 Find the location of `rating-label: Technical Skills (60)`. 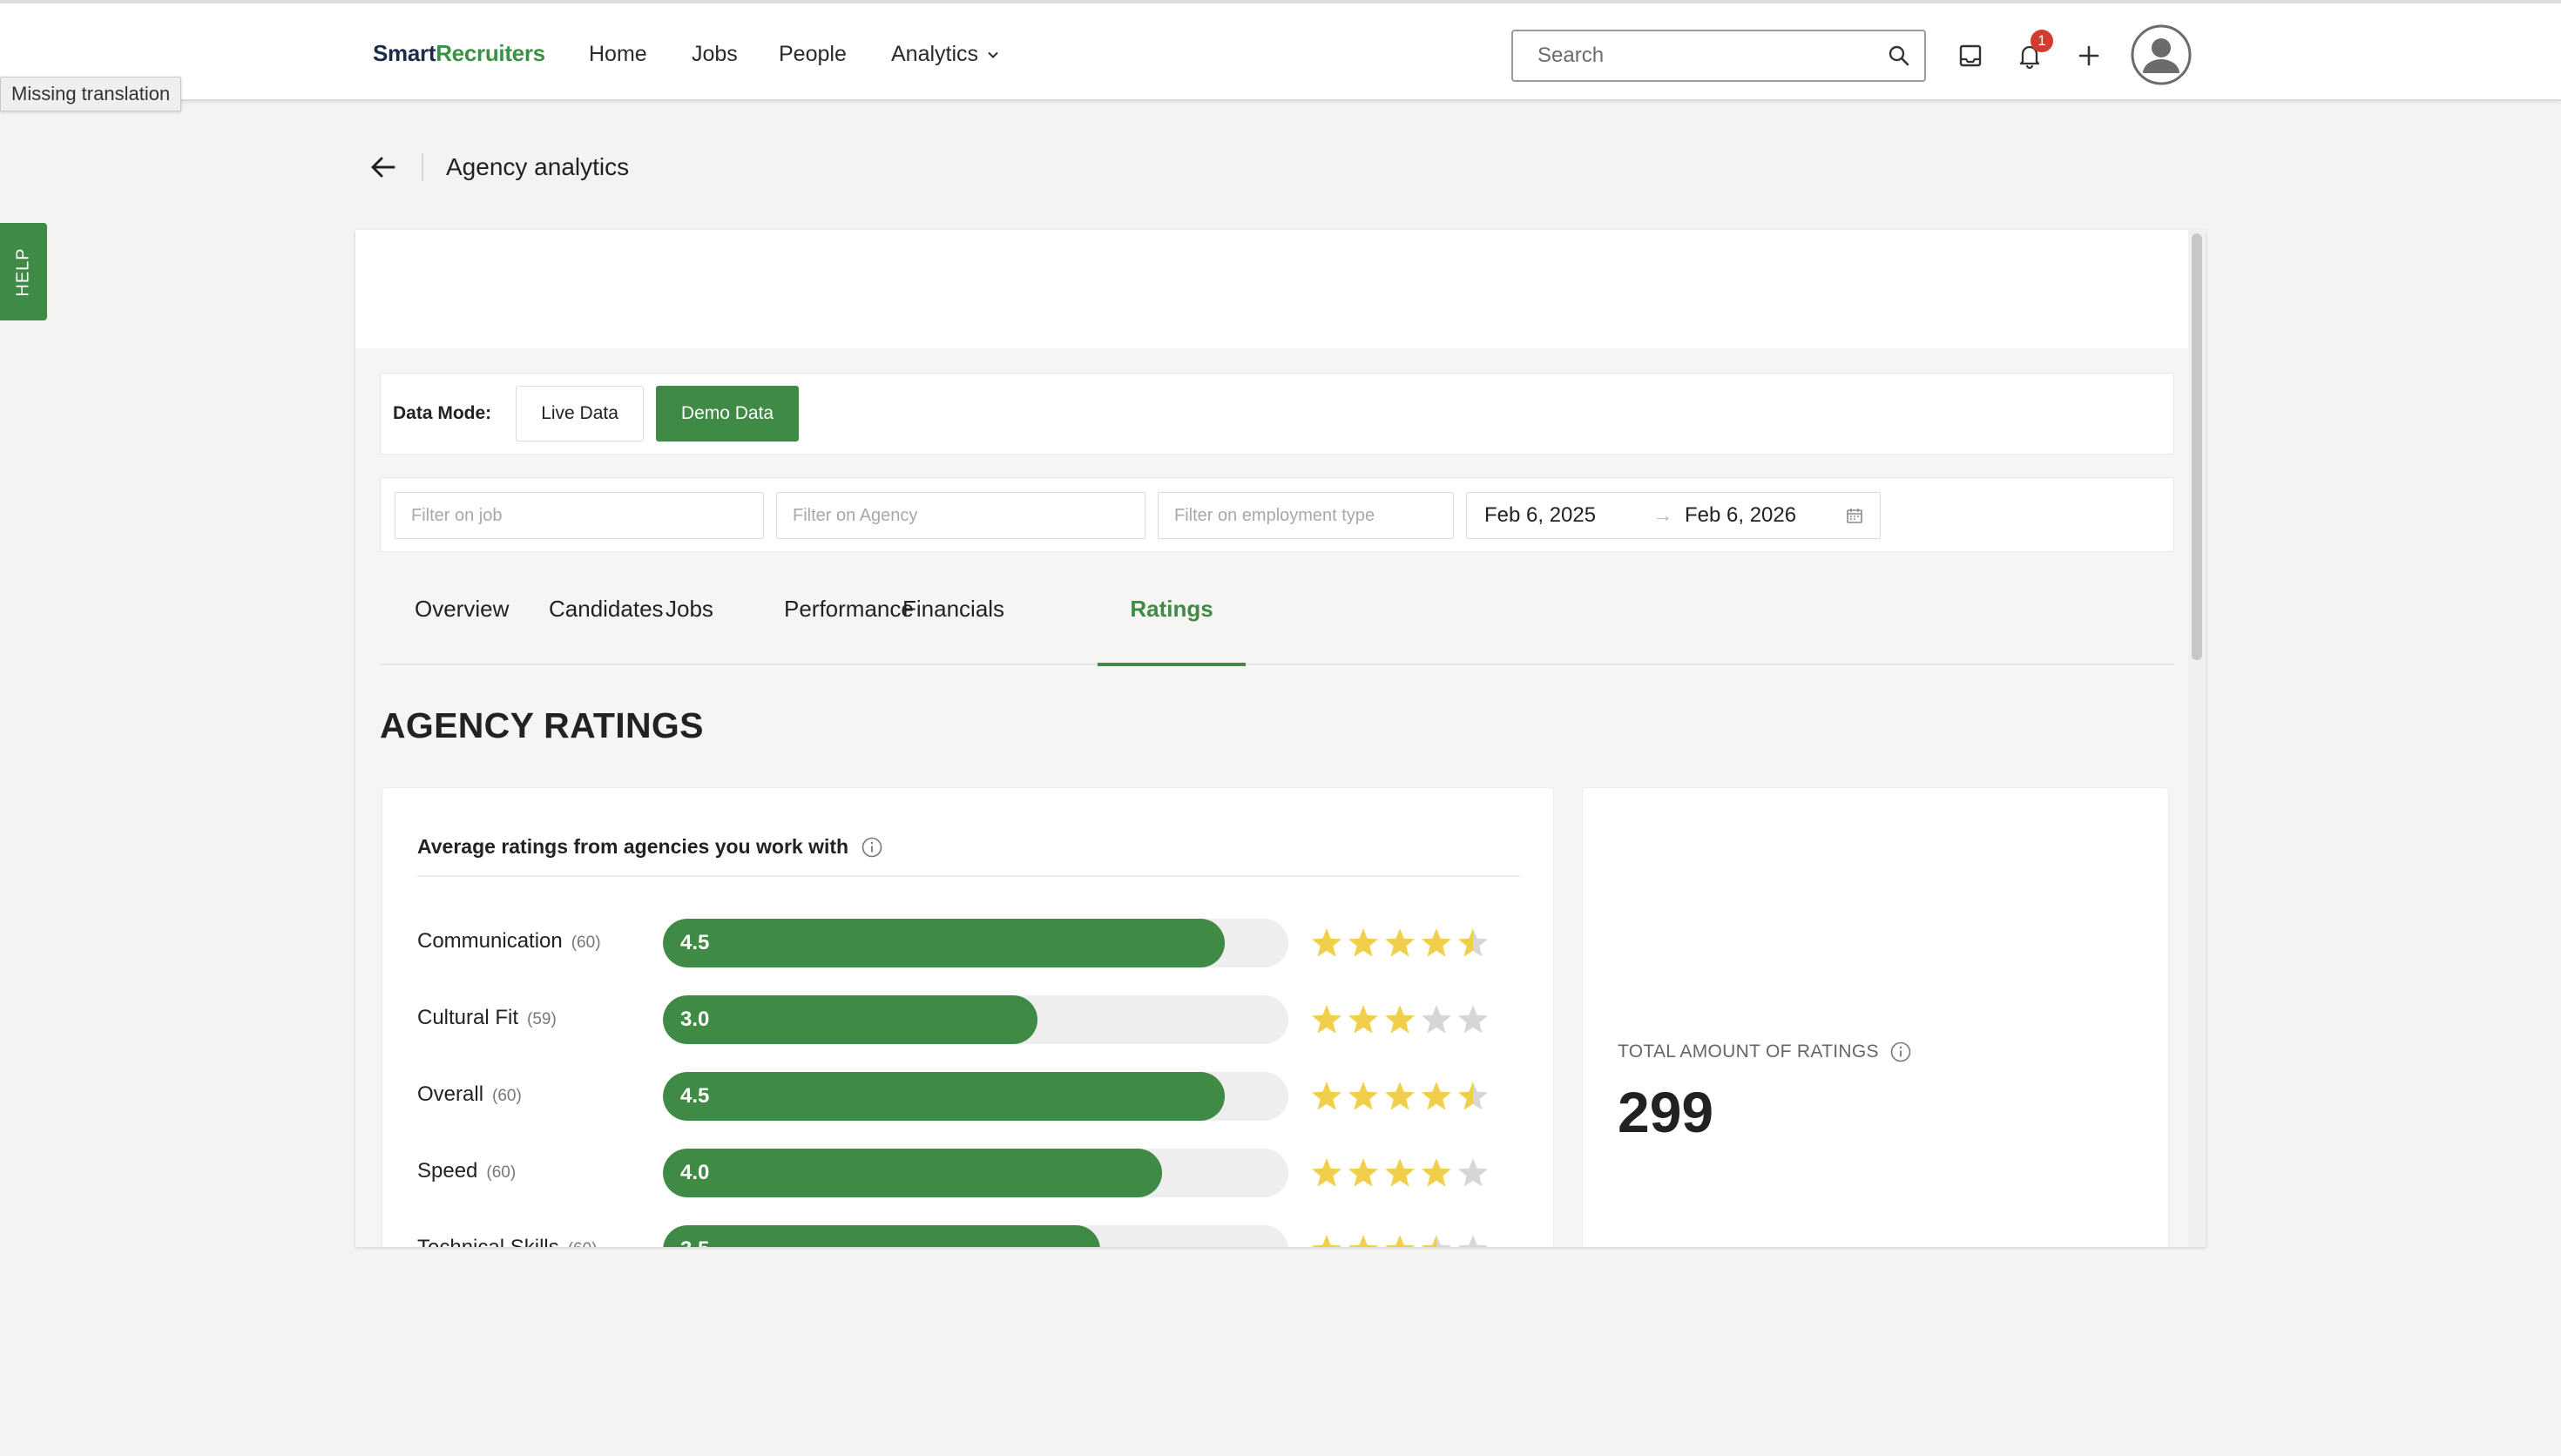

rating-label: Technical Skills (60) is located at coordinates (508, 1241).